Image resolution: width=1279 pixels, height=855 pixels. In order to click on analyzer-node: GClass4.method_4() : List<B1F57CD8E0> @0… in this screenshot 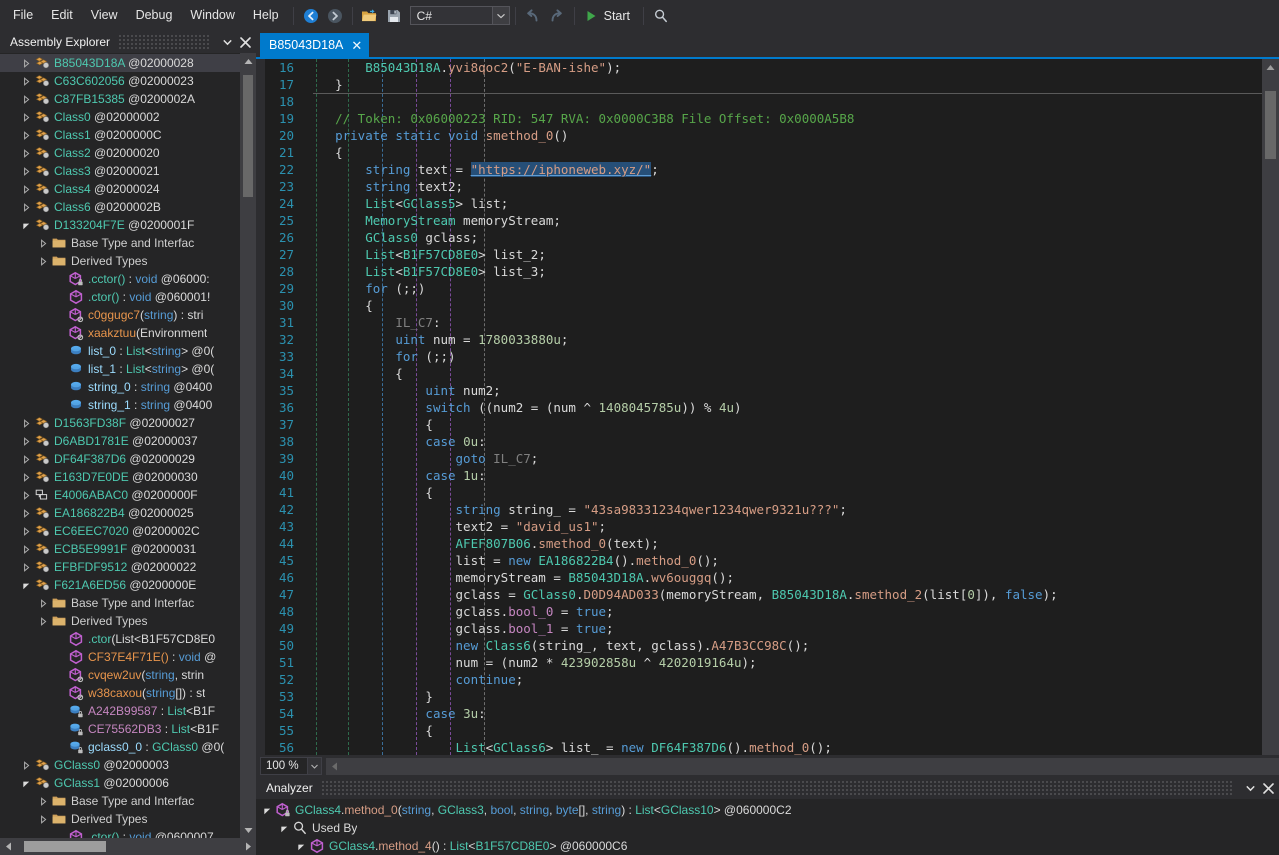, I will do `click(767, 846)`.